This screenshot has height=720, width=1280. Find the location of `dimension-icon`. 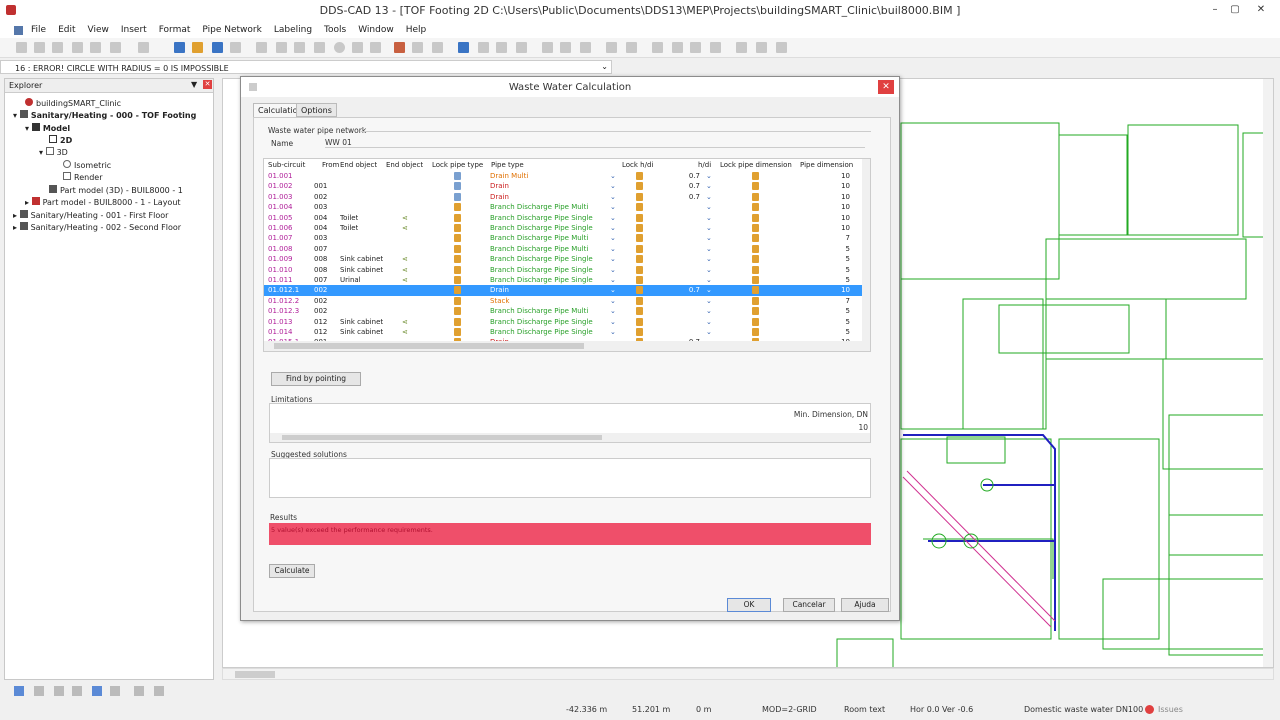

dimension-icon is located at coordinates (417, 47).